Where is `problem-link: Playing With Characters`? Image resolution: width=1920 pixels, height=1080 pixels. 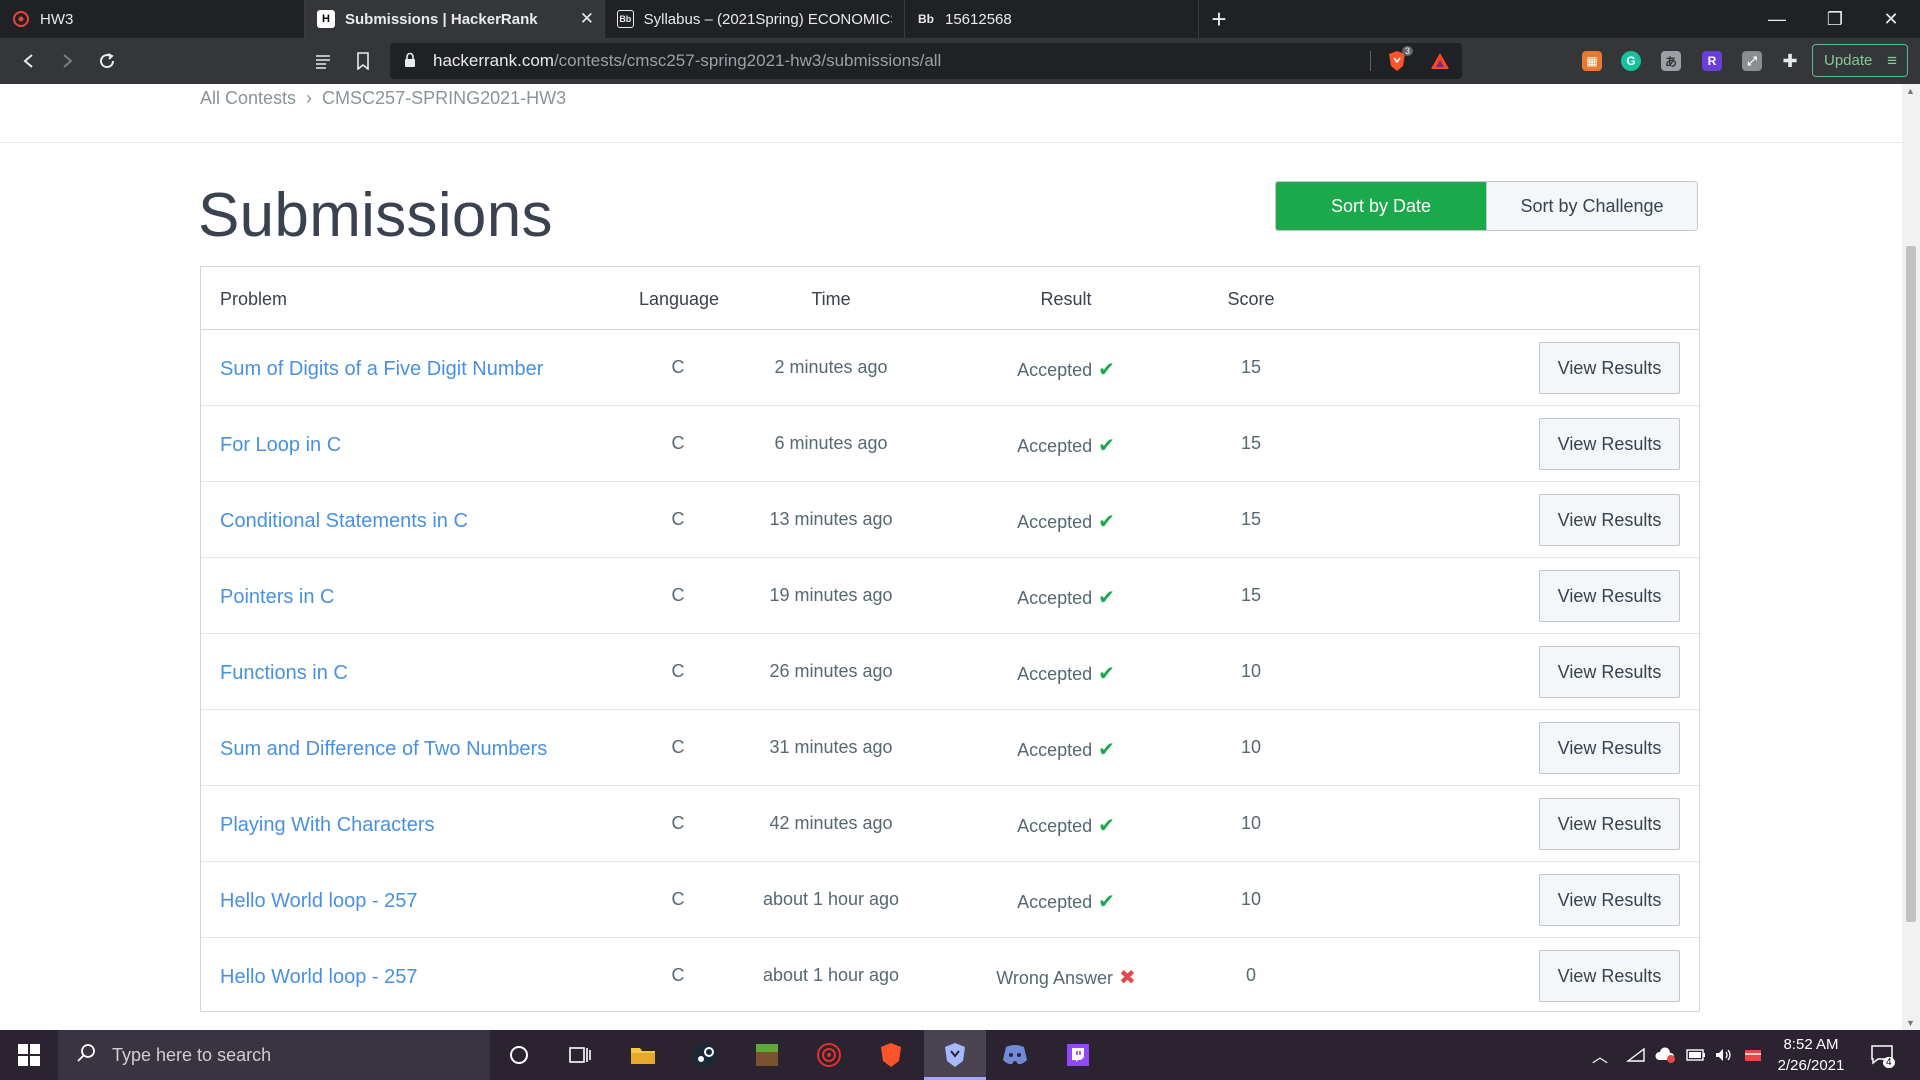
problem-link: Playing With Characters is located at coordinates (327, 825).